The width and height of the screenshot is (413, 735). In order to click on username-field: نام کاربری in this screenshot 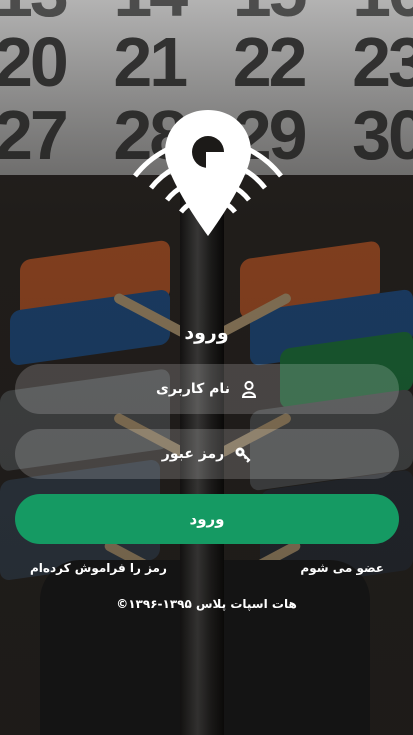, I will do `click(207, 389)`.